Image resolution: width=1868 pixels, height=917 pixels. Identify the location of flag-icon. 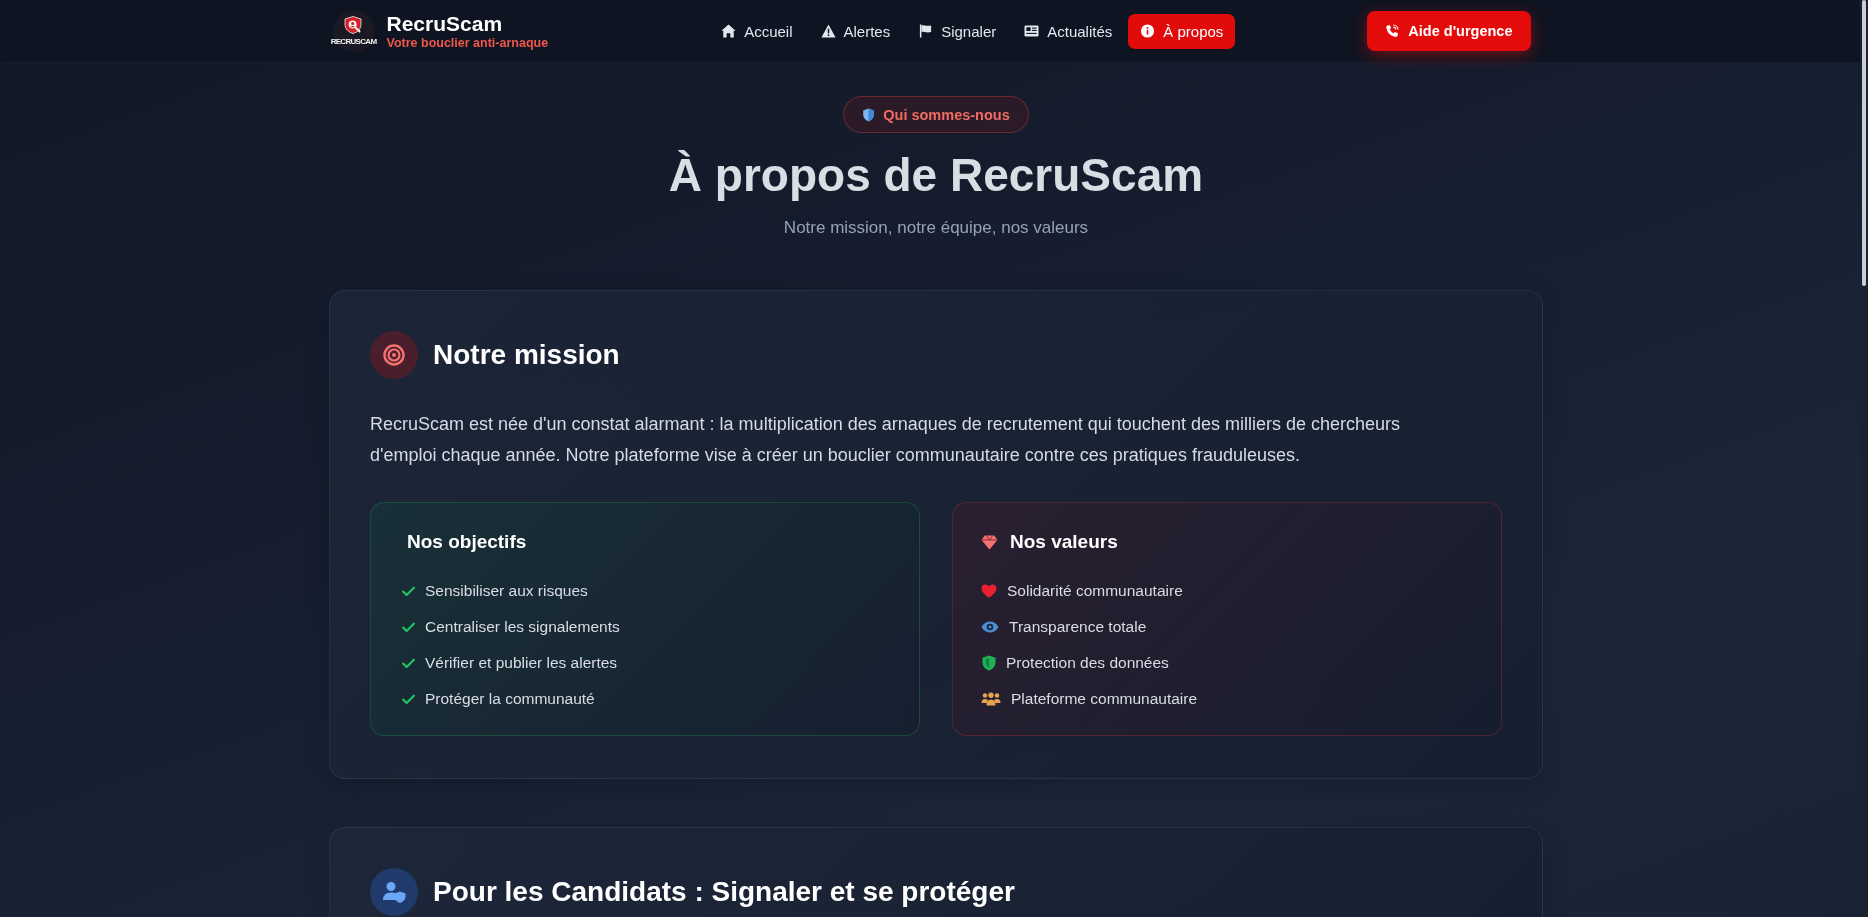
(926, 31).